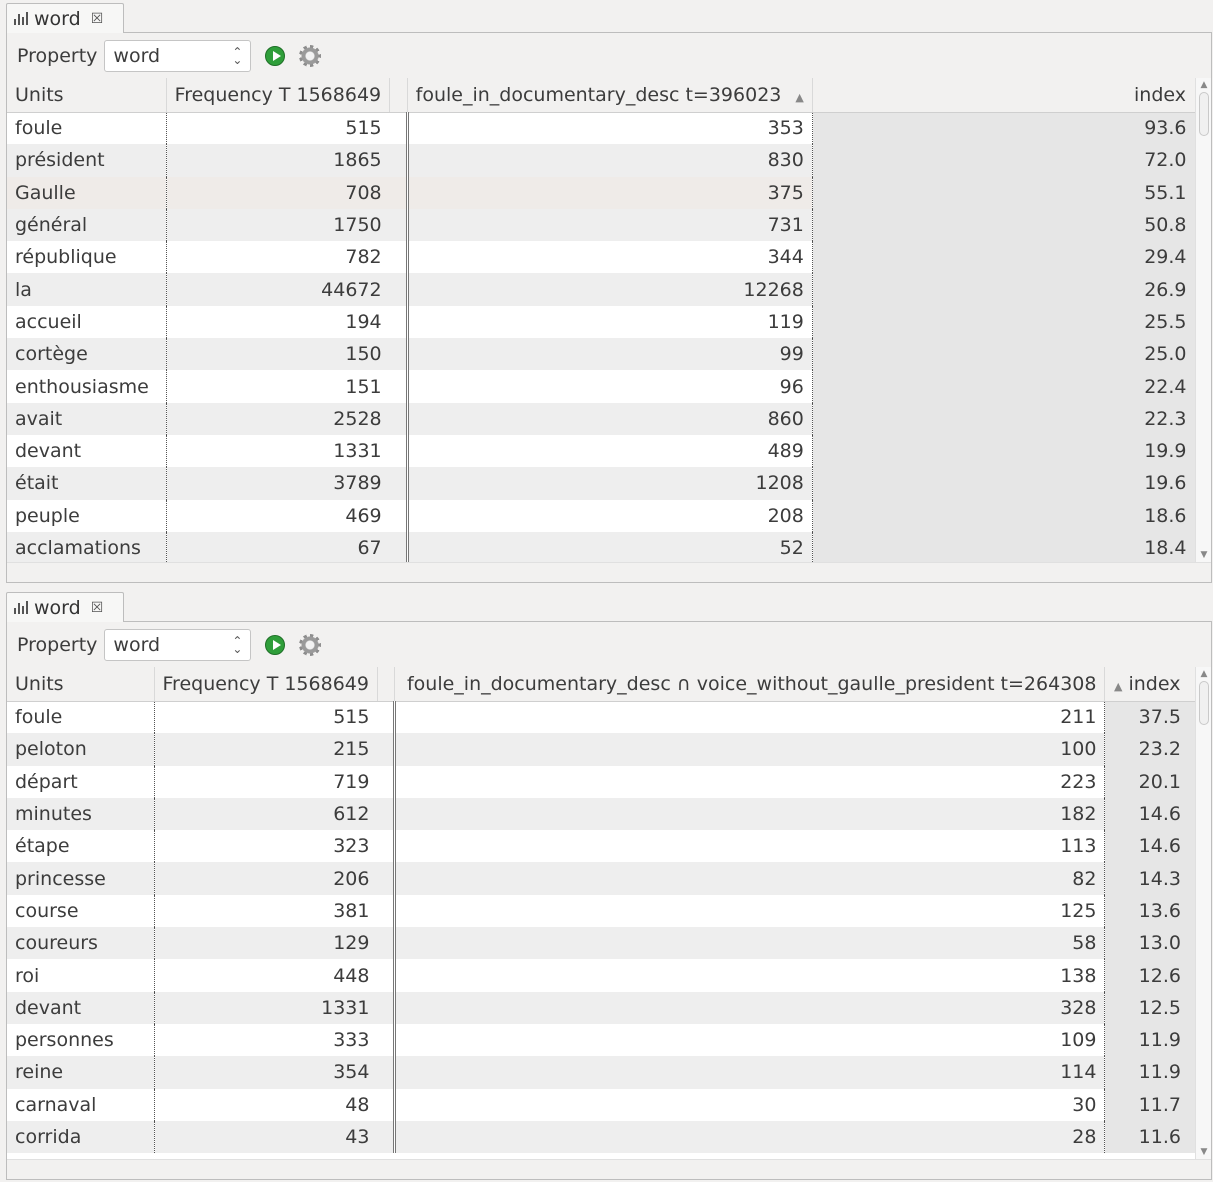  I want to click on cell-subcorpus-frequency: 125, so click(750, 911).